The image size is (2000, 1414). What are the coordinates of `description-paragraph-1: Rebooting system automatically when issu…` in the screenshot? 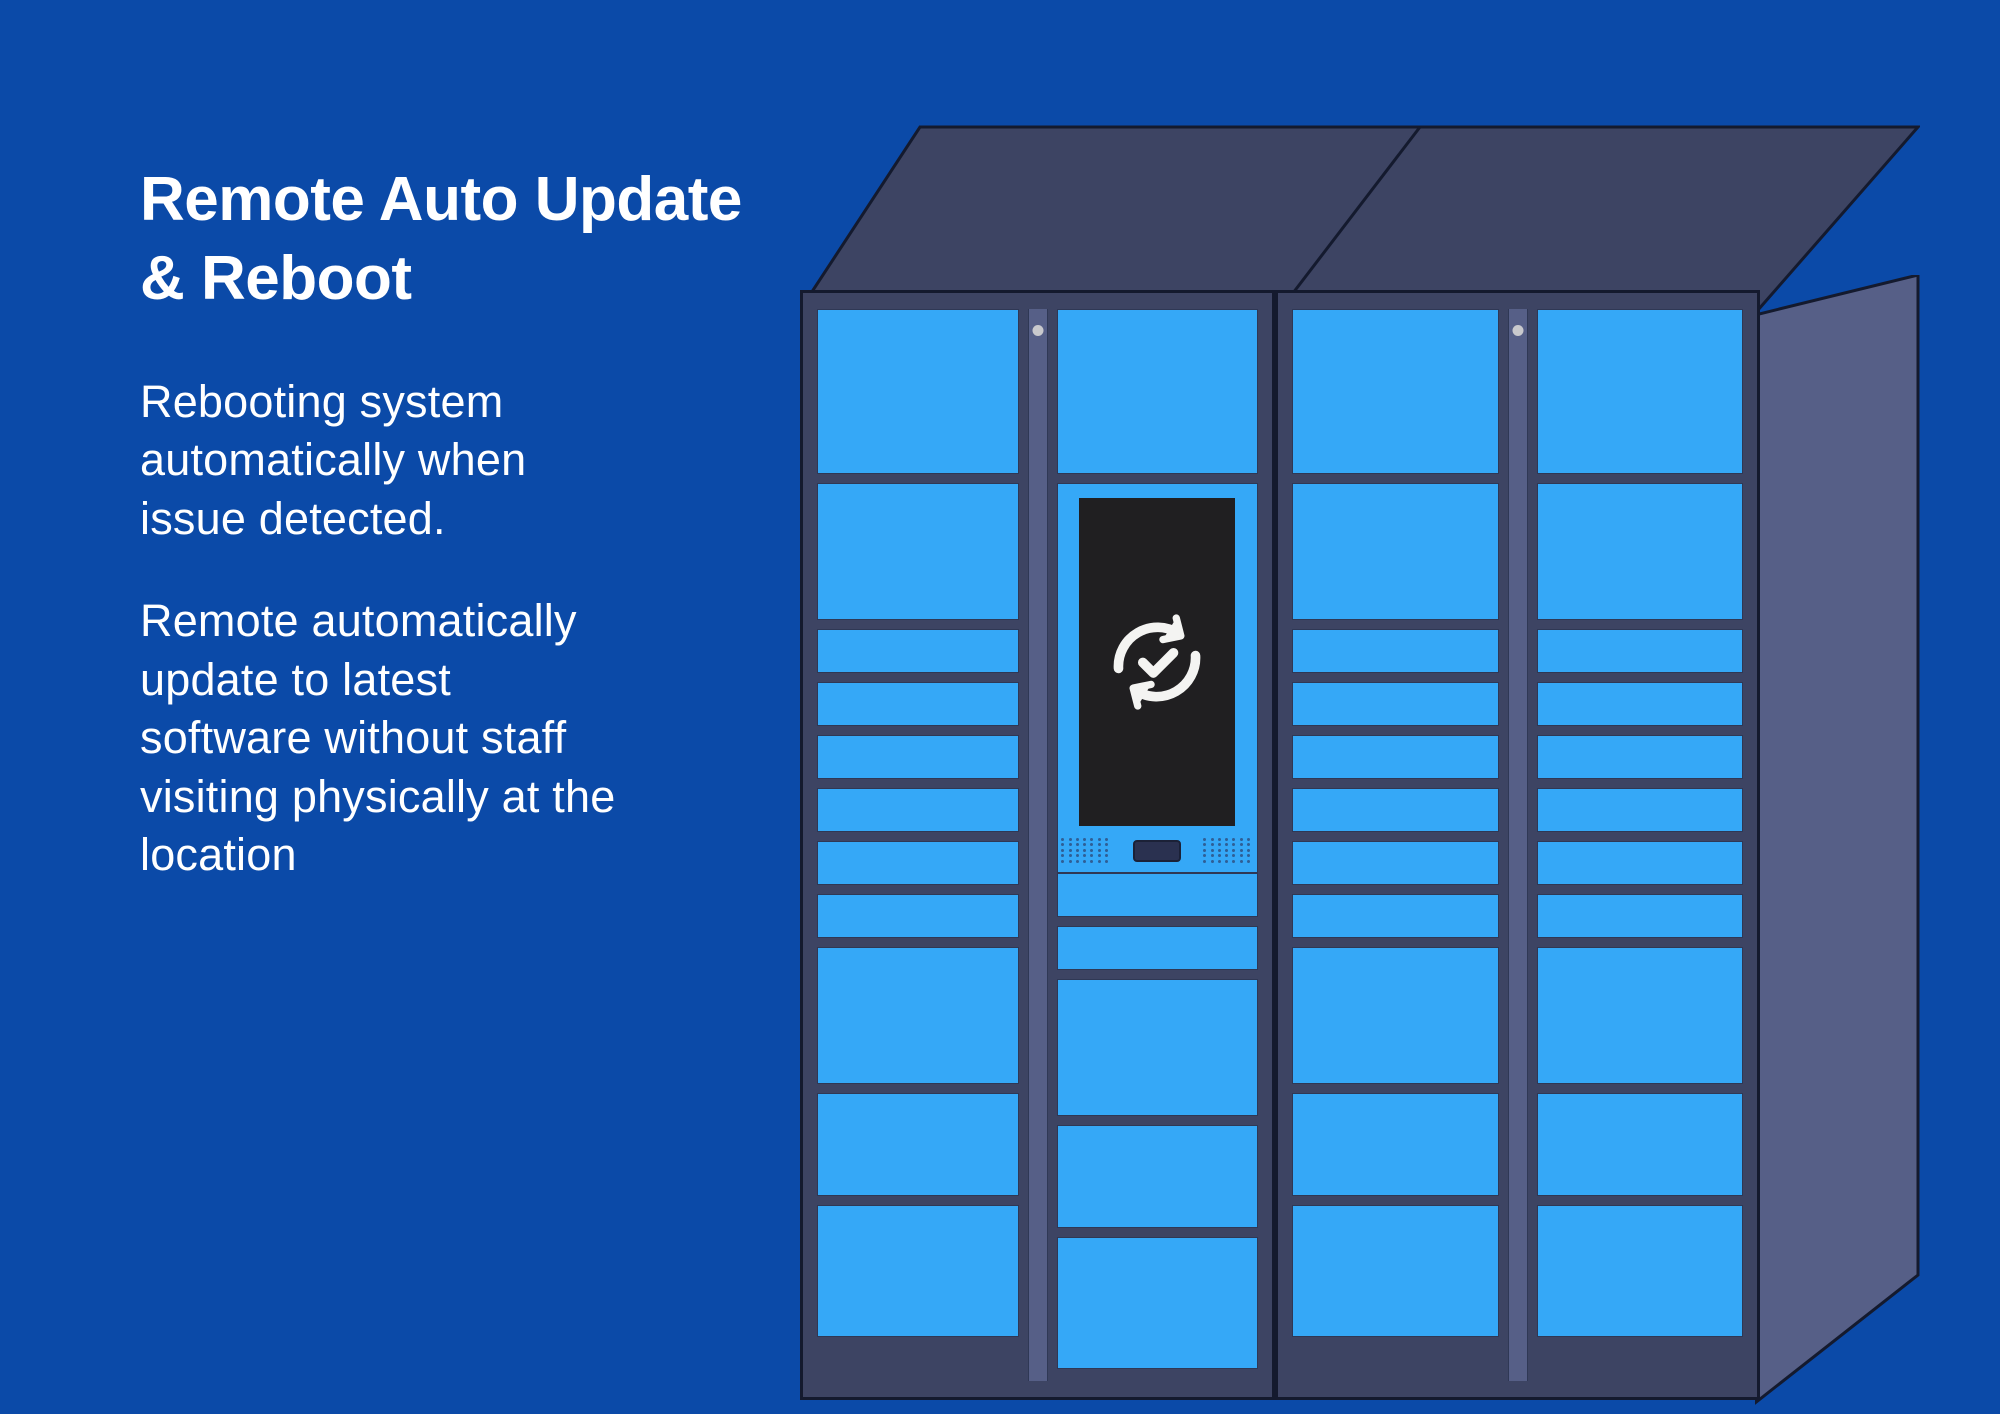 It's located at (333, 459).